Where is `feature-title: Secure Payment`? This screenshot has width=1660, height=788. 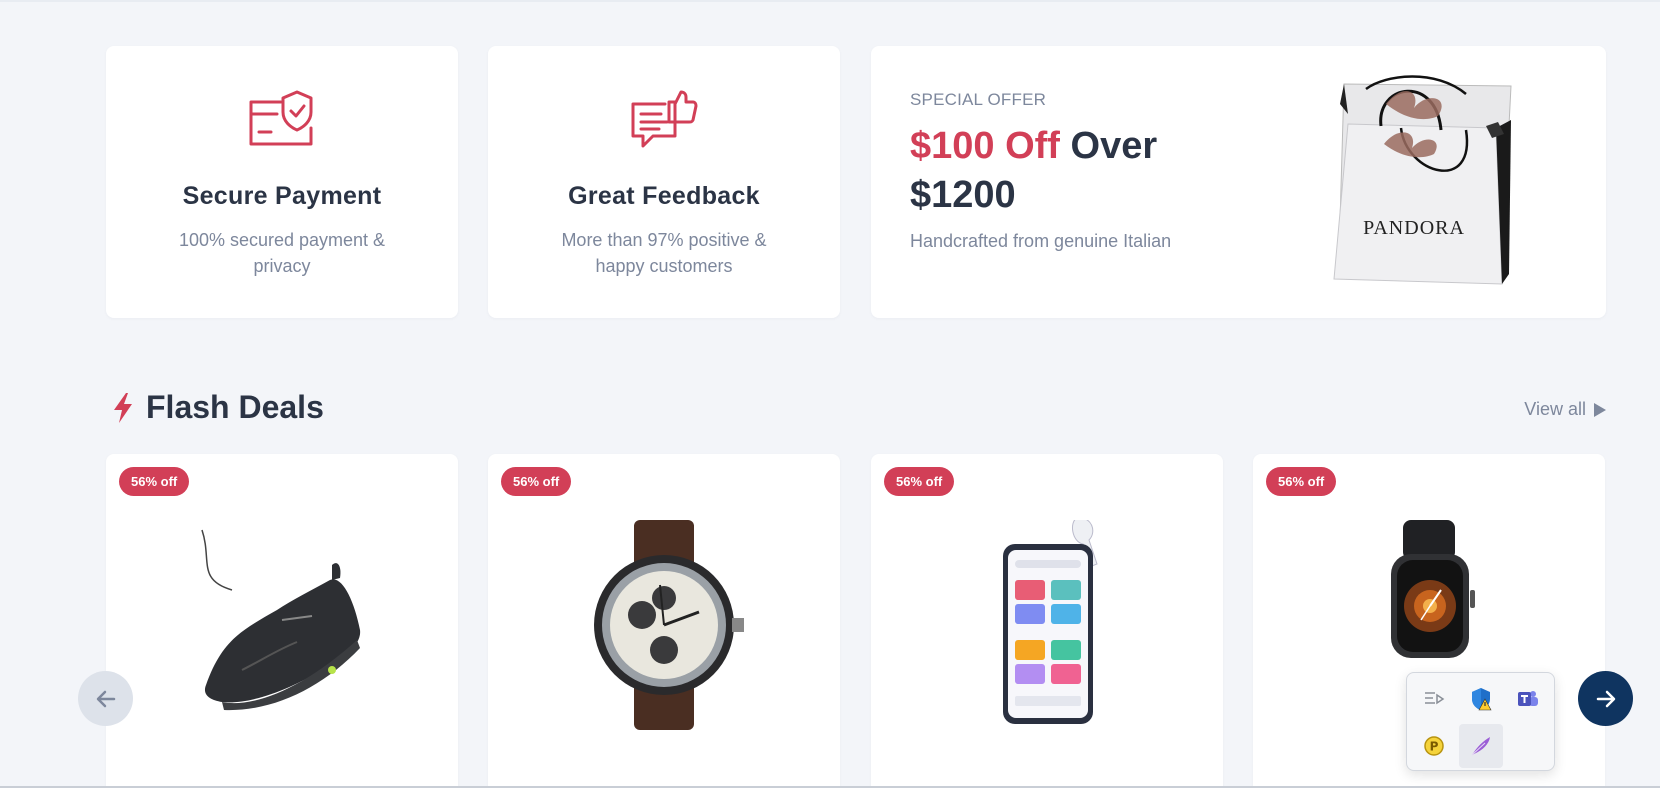 feature-title: Secure Payment is located at coordinates (282, 196).